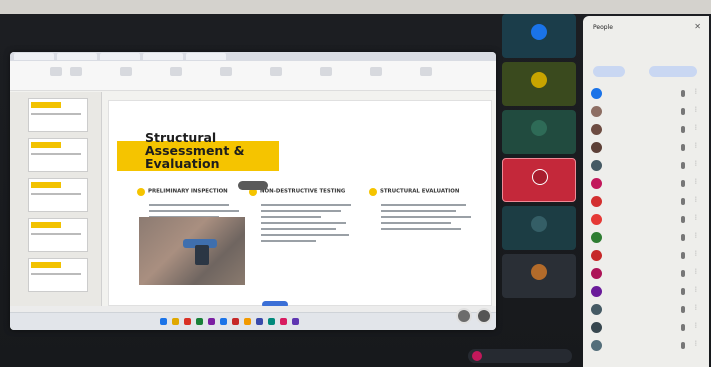 The image size is (711, 367). Describe the element at coordinates (609, 71) in the screenshot. I see `people-filter-button` at that location.